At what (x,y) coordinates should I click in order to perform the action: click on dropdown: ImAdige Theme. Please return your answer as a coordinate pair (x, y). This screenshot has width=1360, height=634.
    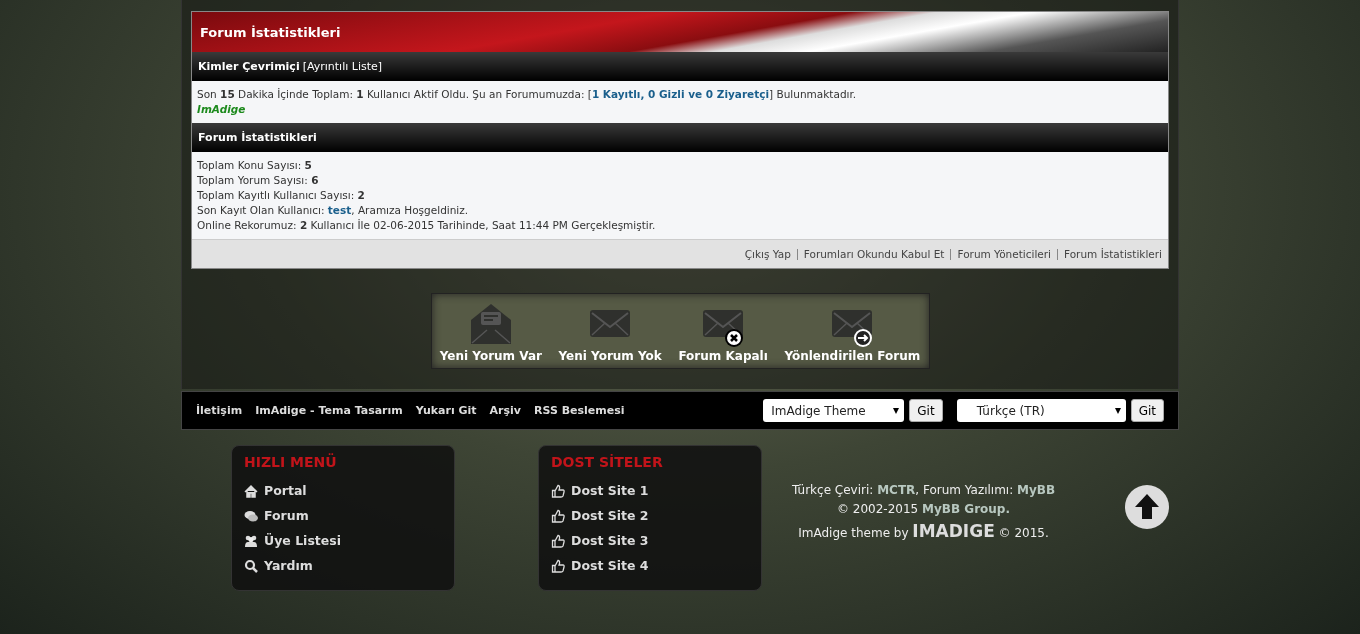
    Looking at the image, I should click on (834, 410).